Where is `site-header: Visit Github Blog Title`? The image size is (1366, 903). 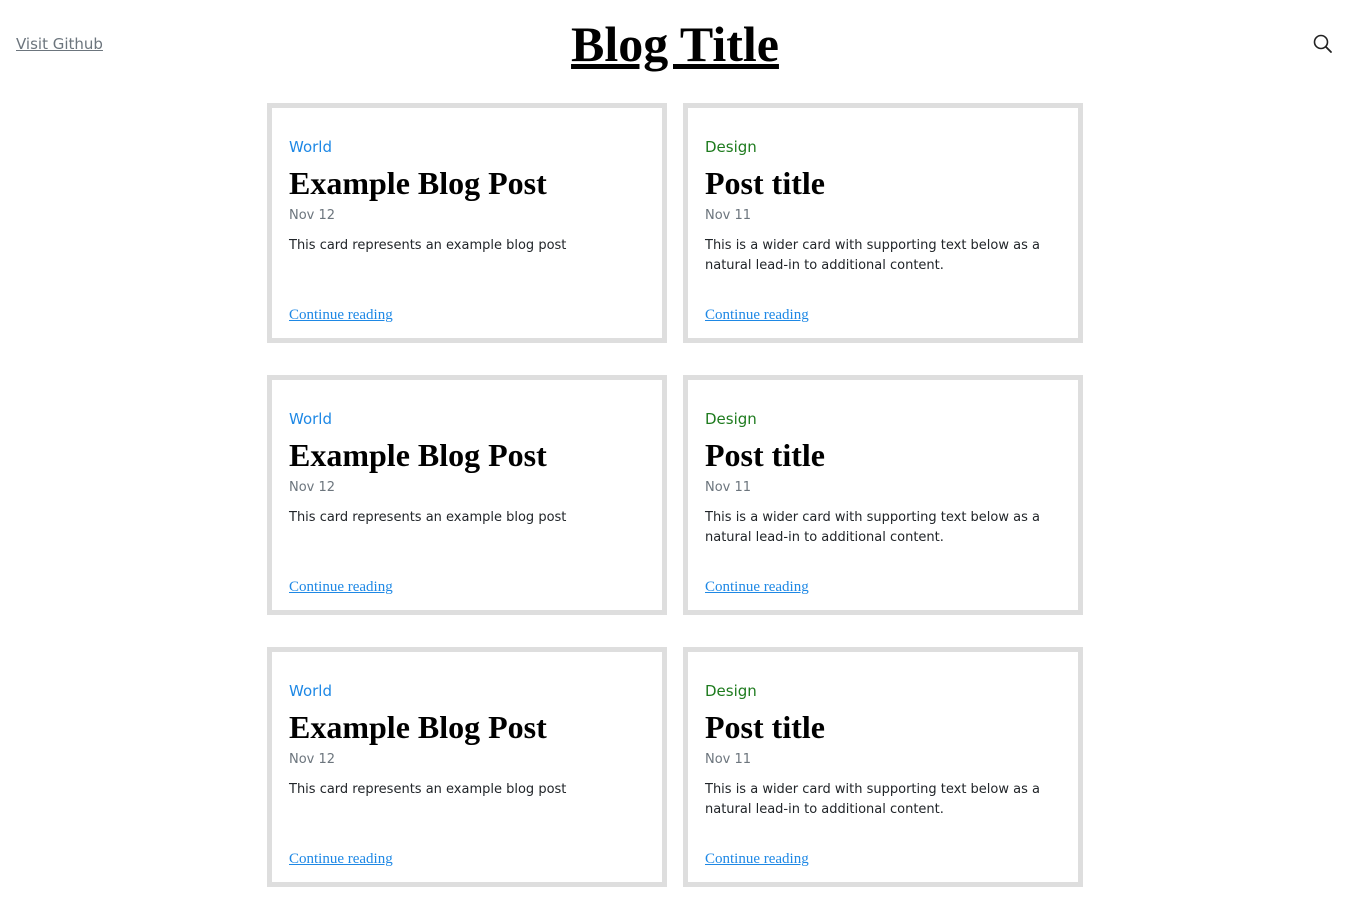 site-header: Visit Github Blog Title is located at coordinates (683, 45).